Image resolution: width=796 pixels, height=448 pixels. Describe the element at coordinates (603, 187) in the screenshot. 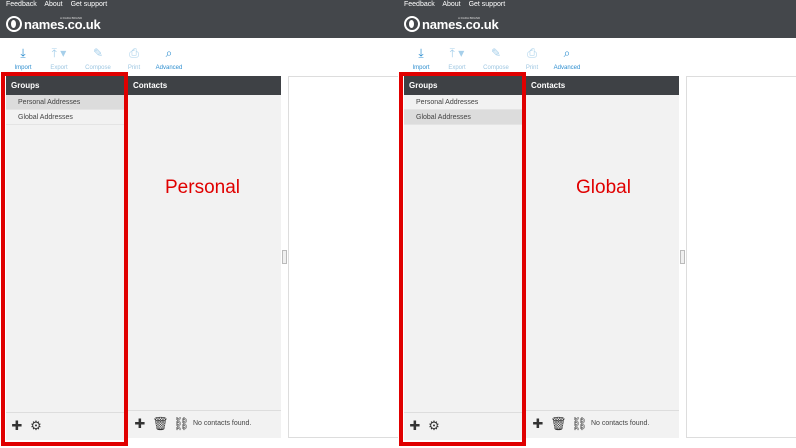

I see `annotation-label: Global` at that location.